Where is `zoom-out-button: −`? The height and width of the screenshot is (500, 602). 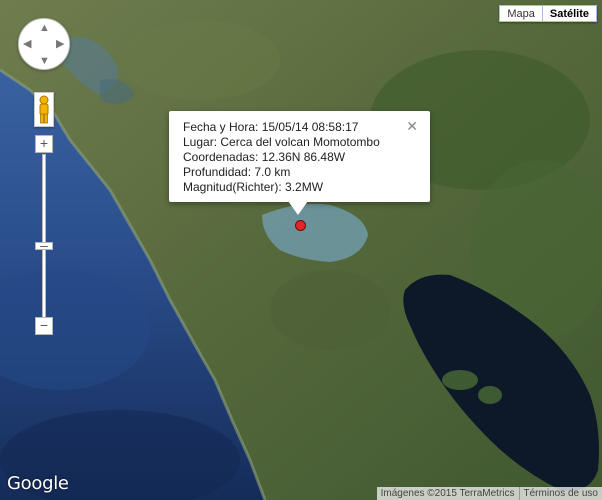 zoom-out-button: − is located at coordinates (44, 326).